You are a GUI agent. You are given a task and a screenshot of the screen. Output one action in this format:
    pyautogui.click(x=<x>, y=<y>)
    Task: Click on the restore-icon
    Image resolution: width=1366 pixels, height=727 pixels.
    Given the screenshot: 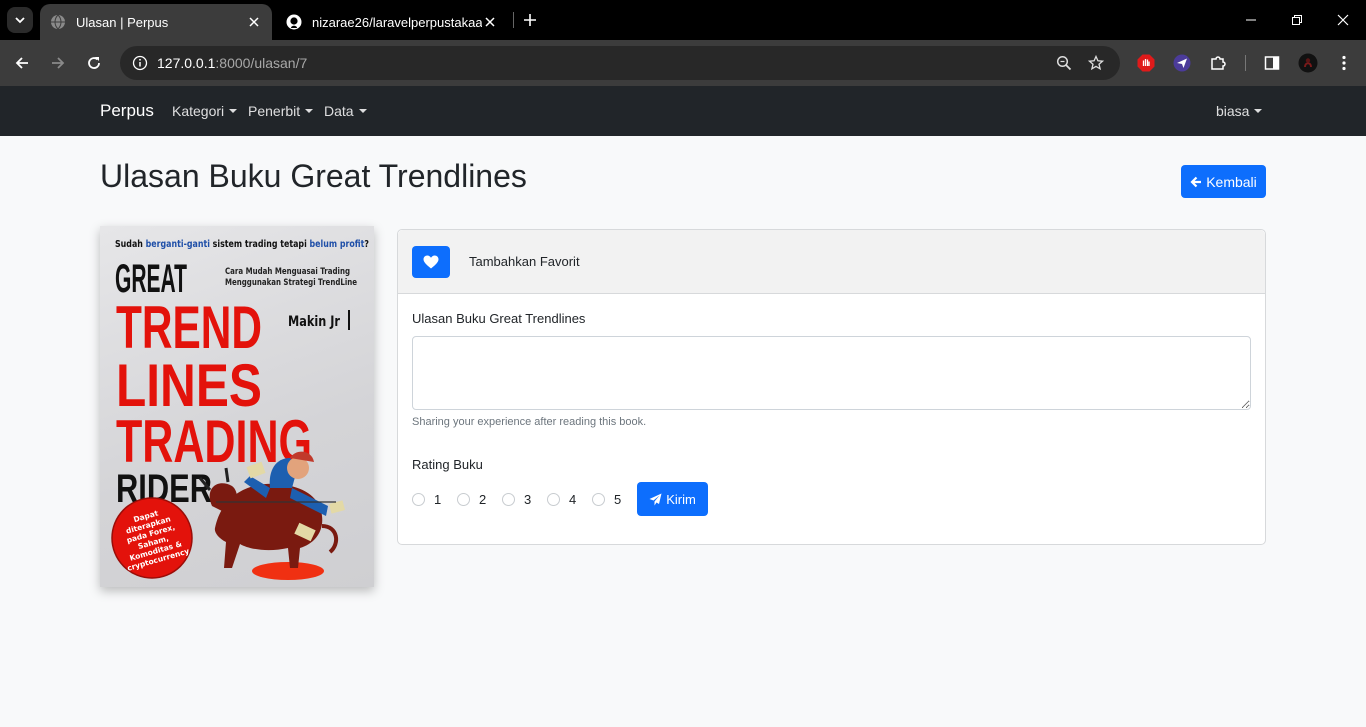 What is the action you would take?
    pyautogui.click(x=1297, y=20)
    